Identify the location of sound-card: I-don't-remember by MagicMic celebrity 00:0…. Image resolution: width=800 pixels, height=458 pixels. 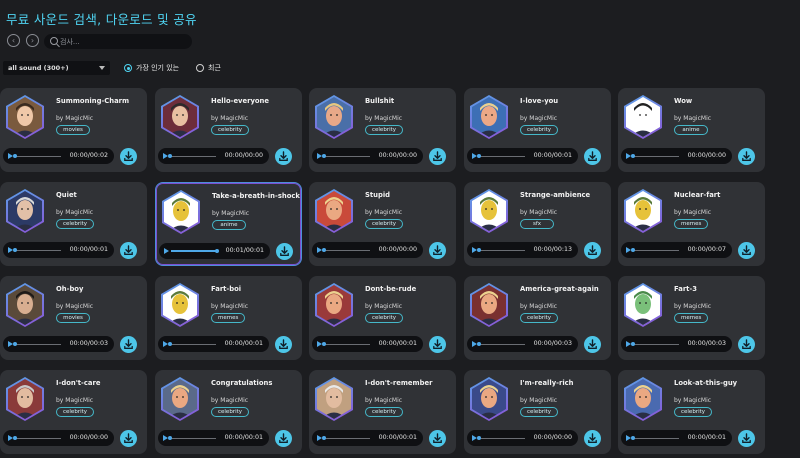
(382, 412).